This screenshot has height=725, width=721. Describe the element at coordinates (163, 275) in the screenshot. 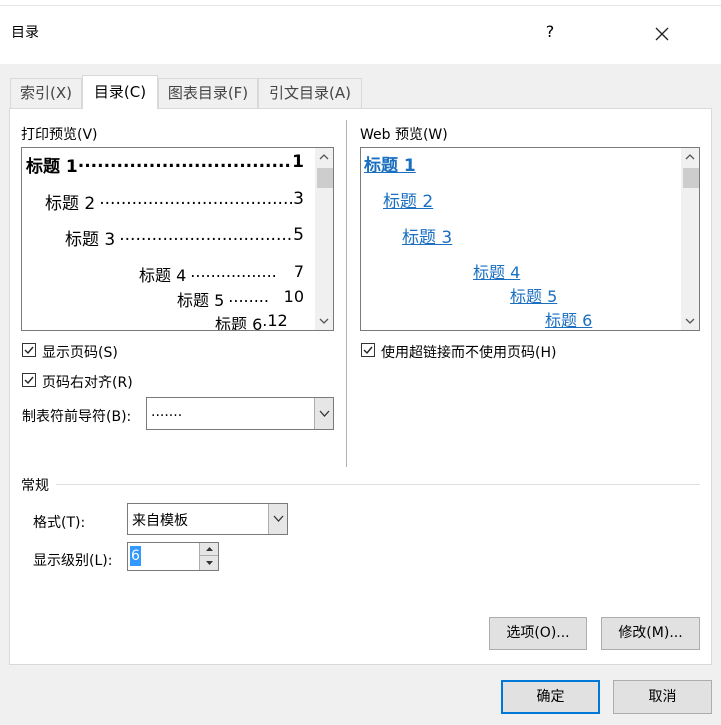

I see `print-line-4-text: 标题 4` at that location.